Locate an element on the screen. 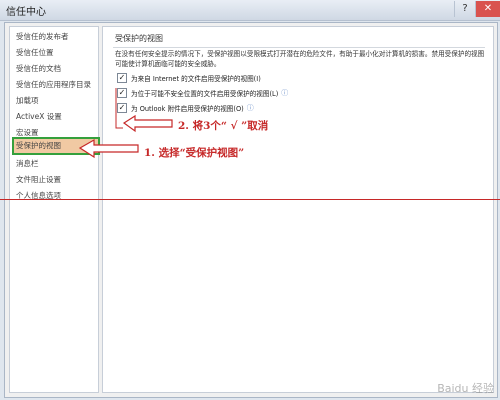 The height and width of the screenshot is (400, 500). step1-annotation: 1. 选择“受保护视图” is located at coordinates (194, 153).